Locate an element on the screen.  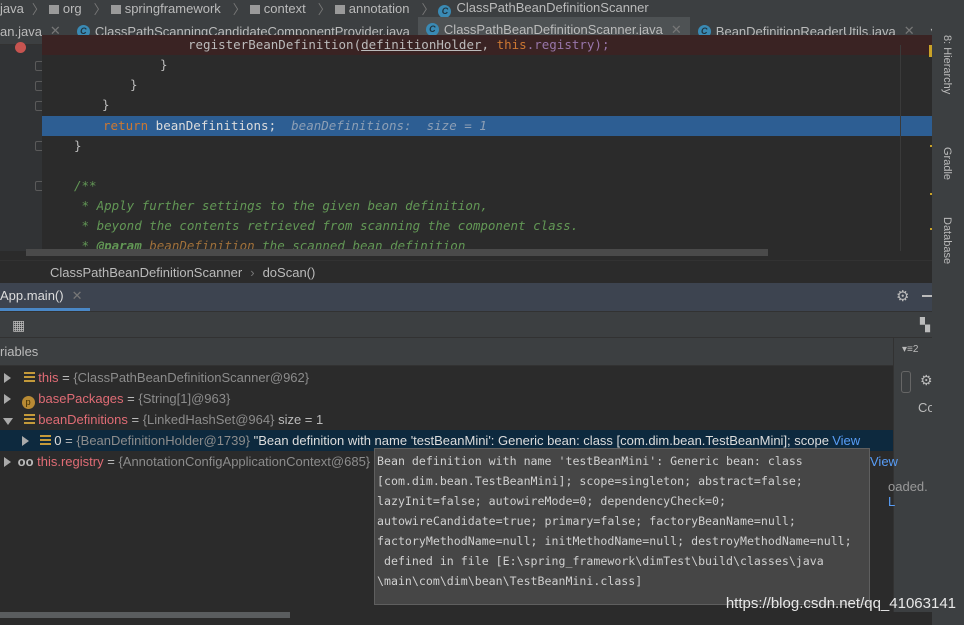
collapse-icon is located at coordinates (8, 421).